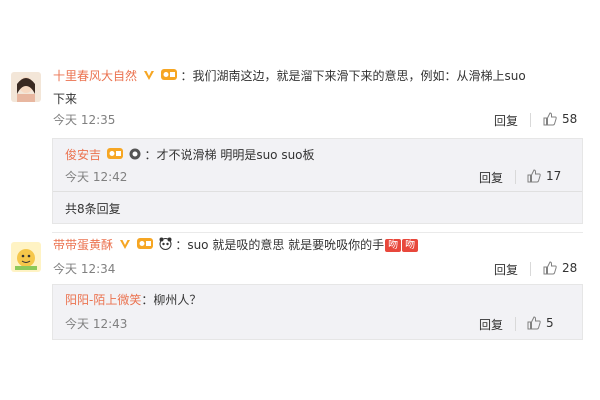 Image resolution: width=600 pixels, height=400 pixels. What do you see at coordinates (165, 245) in the screenshot?
I see `panda-icon` at bounding box center [165, 245].